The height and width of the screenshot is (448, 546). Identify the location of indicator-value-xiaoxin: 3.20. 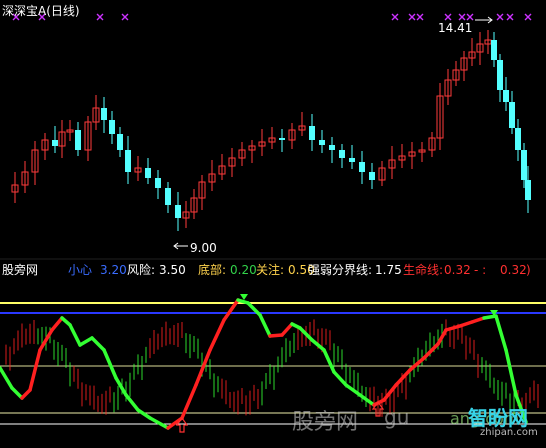
(113, 270).